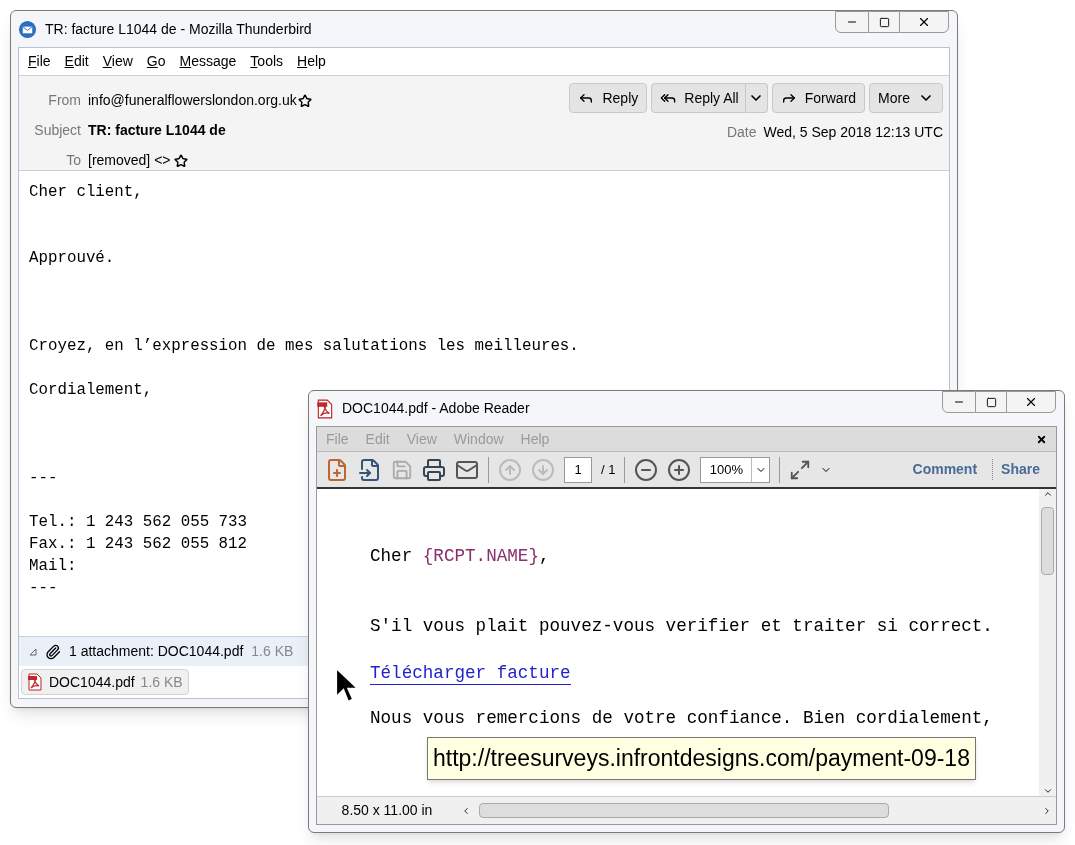 The image size is (1075, 845). What do you see at coordinates (192, 100) in the screenshot?
I see `sender-address: info@funeralflowerslondon.org.uk` at bounding box center [192, 100].